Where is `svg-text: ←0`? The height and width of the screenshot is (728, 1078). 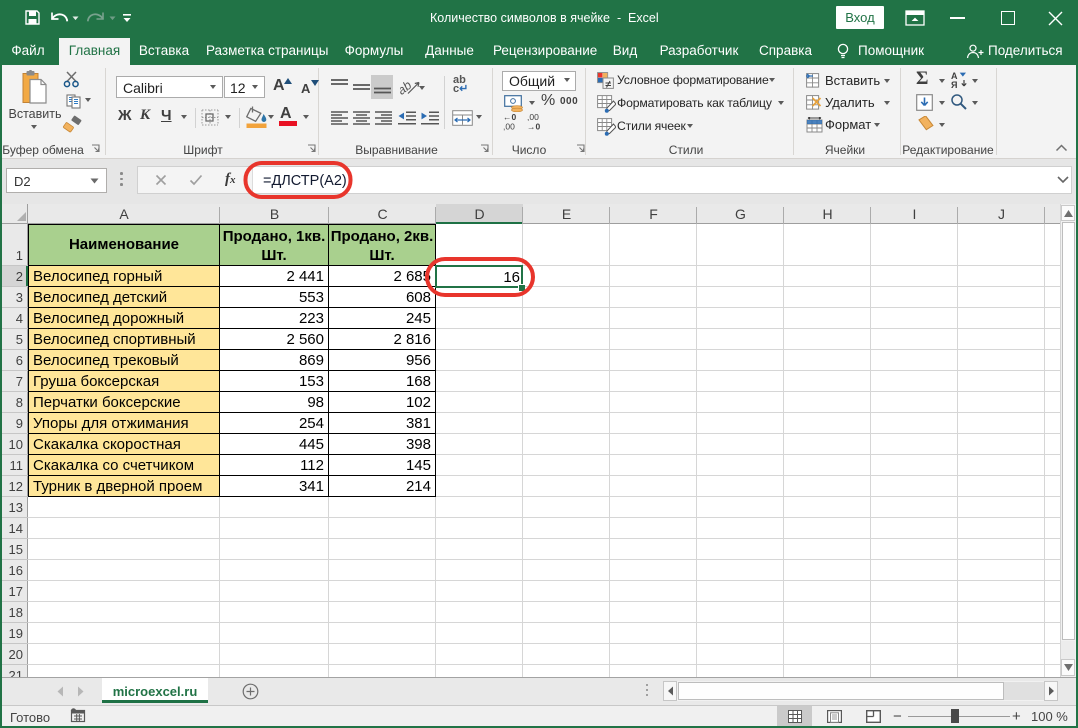 svg-text: ←0 is located at coordinates (510, 117).